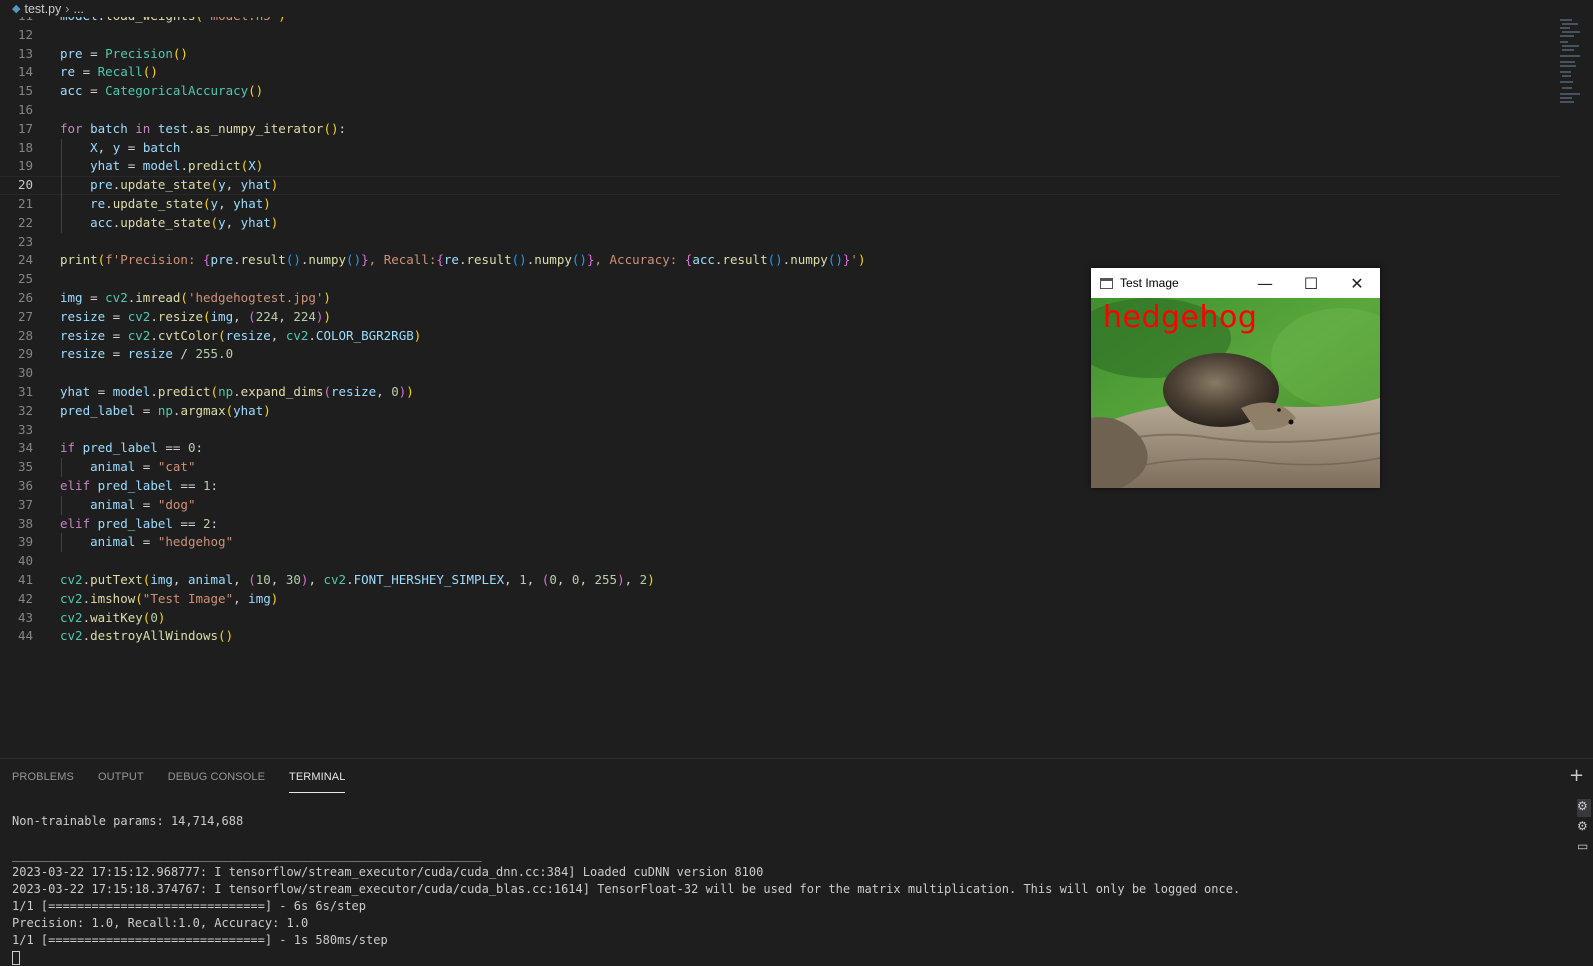 The width and height of the screenshot is (1593, 966). I want to click on line-code: cv2.imshow("Test Image", img), so click(169, 599).